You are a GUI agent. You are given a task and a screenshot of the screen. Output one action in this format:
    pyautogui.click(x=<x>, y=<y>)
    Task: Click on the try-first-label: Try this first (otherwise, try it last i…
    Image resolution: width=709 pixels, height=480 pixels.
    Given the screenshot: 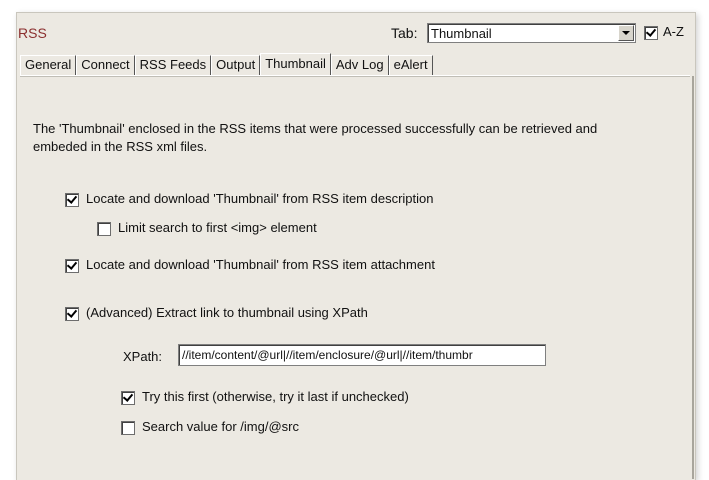 What is the action you would take?
    pyautogui.click(x=275, y=396)
    